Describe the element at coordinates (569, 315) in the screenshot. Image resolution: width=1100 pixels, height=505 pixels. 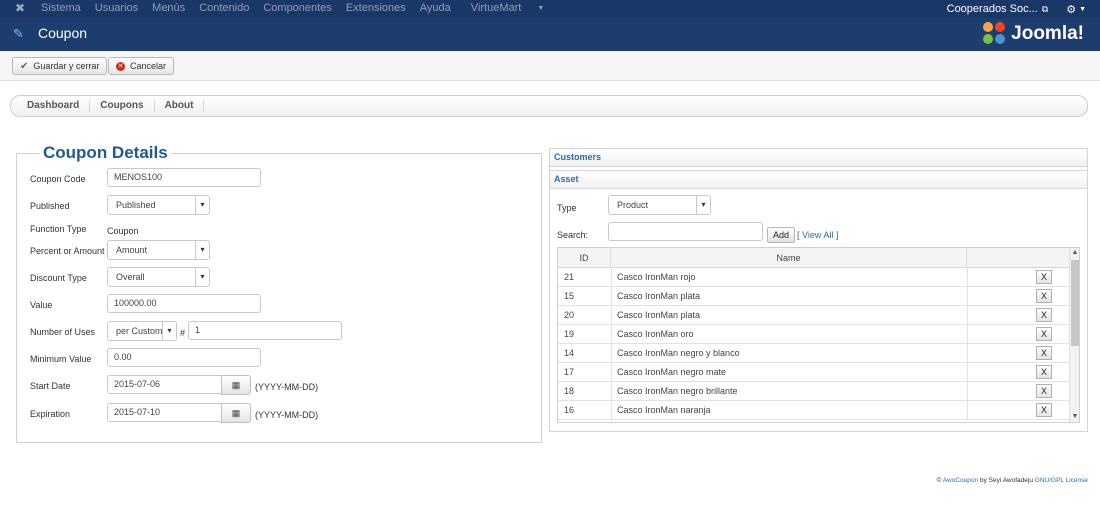
I see `row-id: 20` at that location.